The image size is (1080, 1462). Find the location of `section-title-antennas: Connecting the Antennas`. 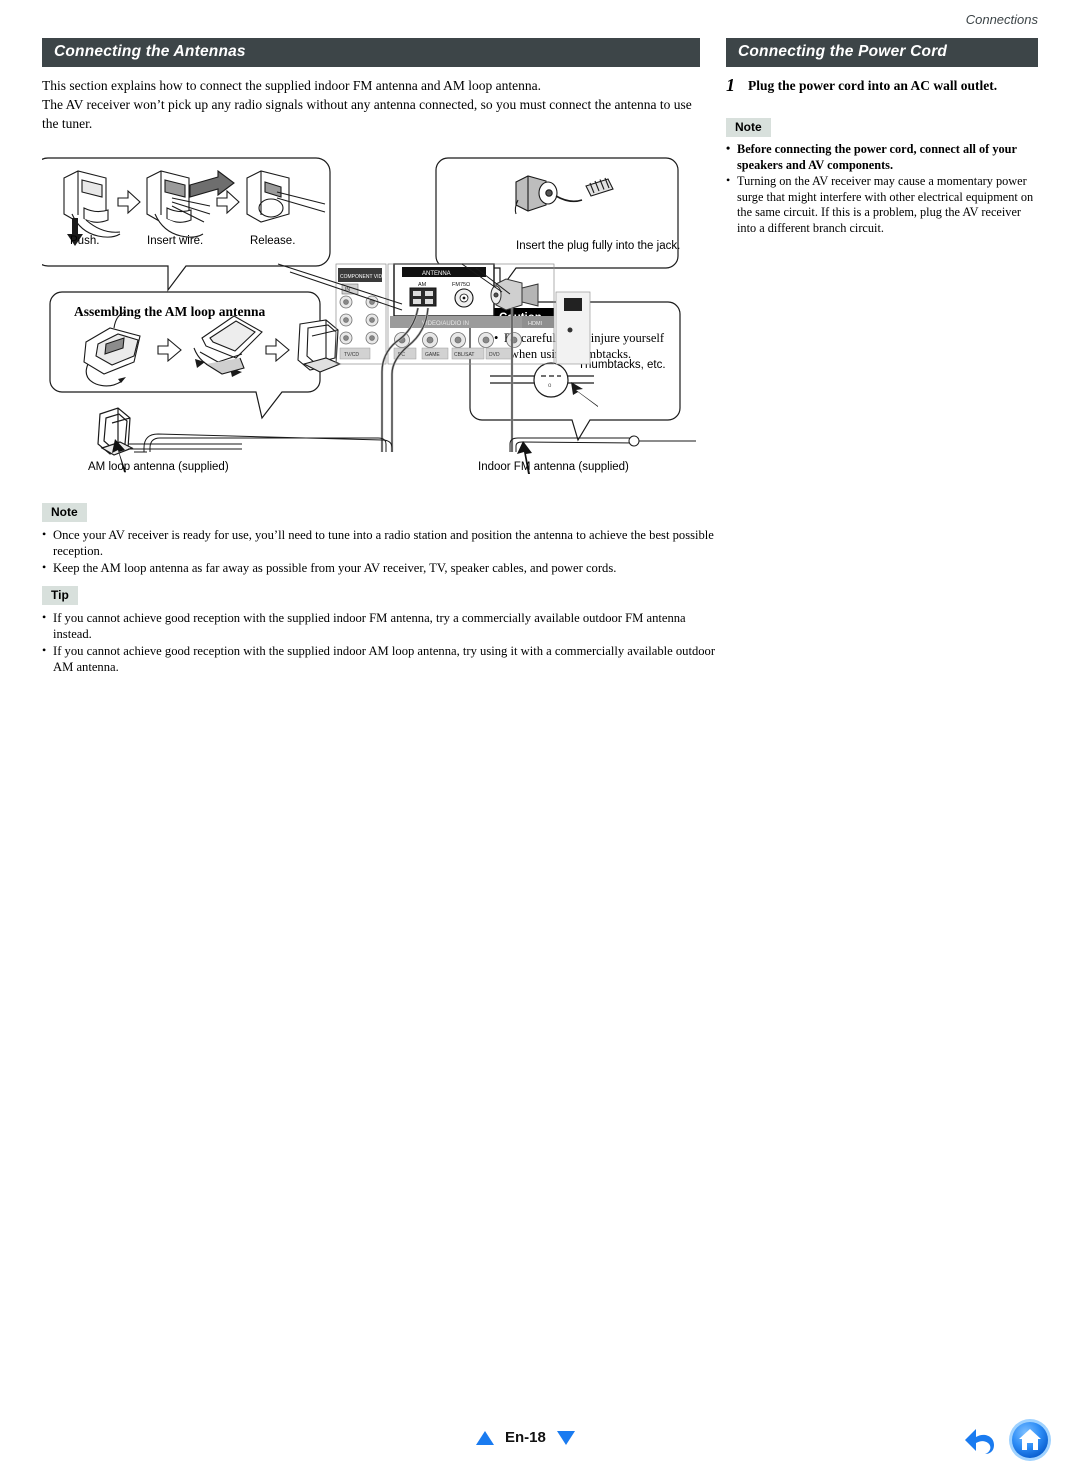

section-title-antennas: Connecting the Antennas is located at coordinates (371, 52).